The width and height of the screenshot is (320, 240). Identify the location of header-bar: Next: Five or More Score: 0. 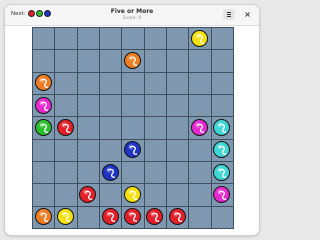
(132, 15).